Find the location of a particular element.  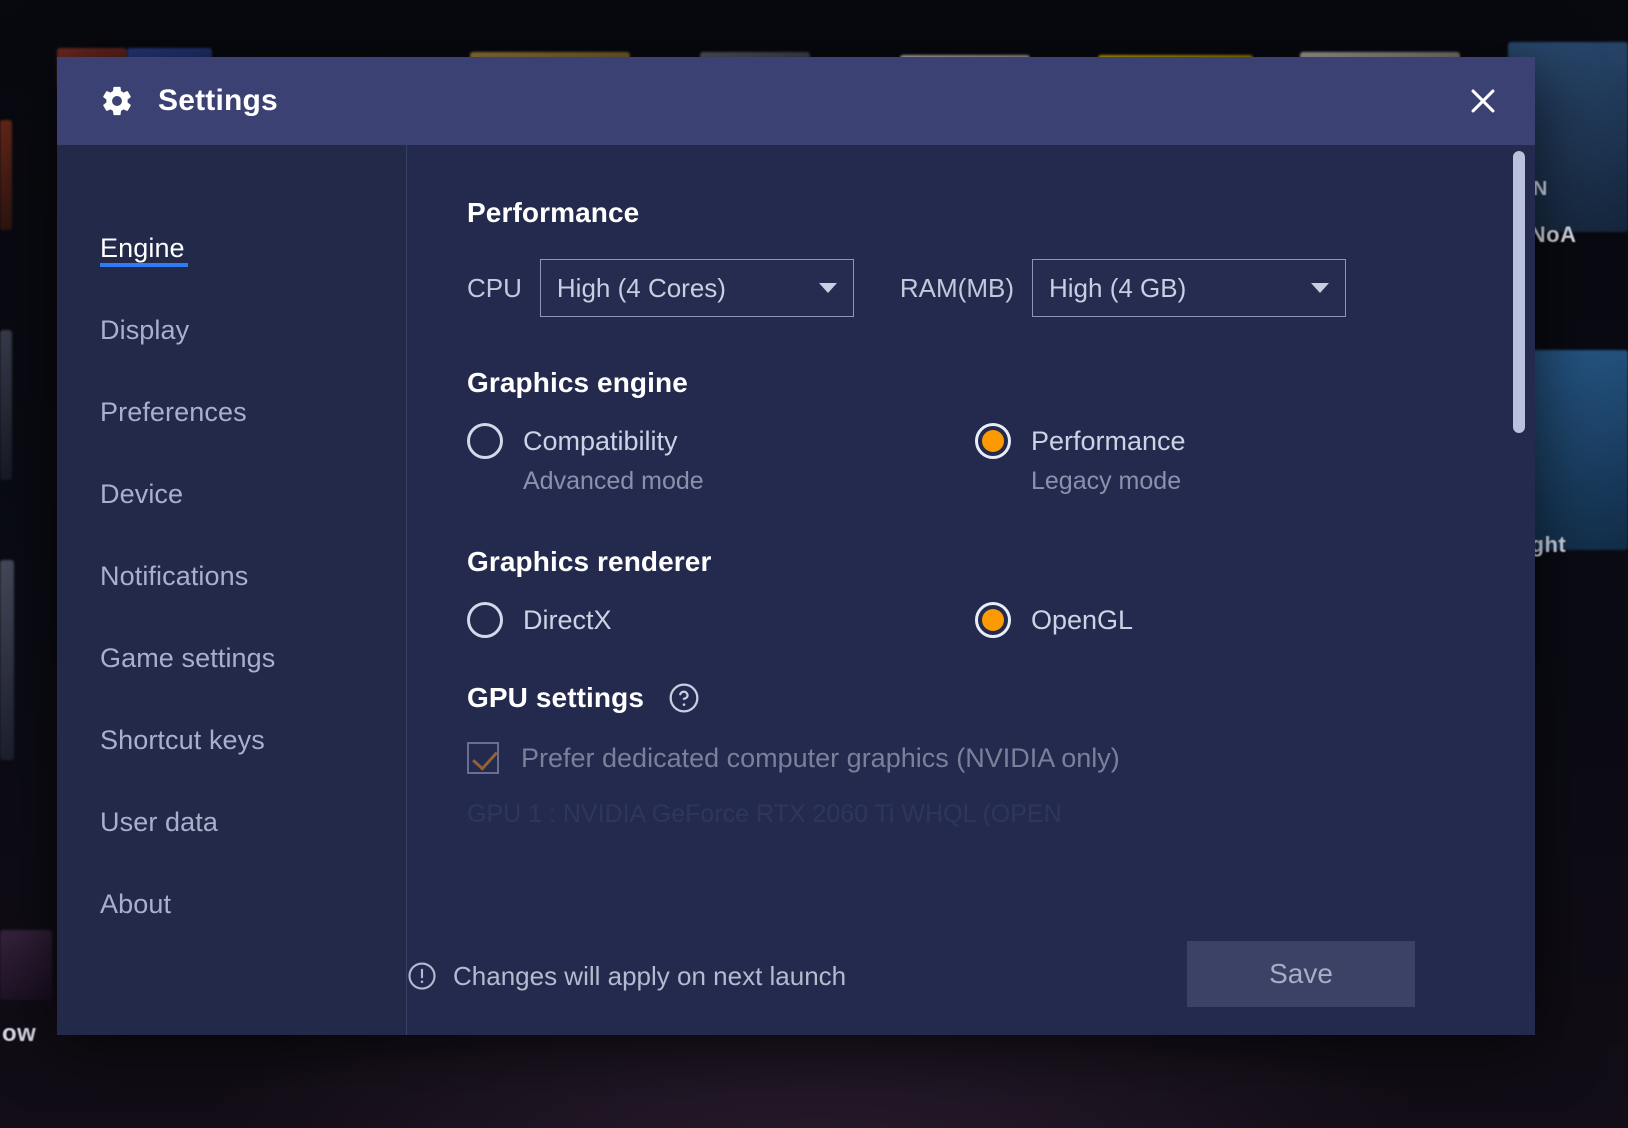

radio-sublabel: Advanced mode is located at coordinates (613, 481).